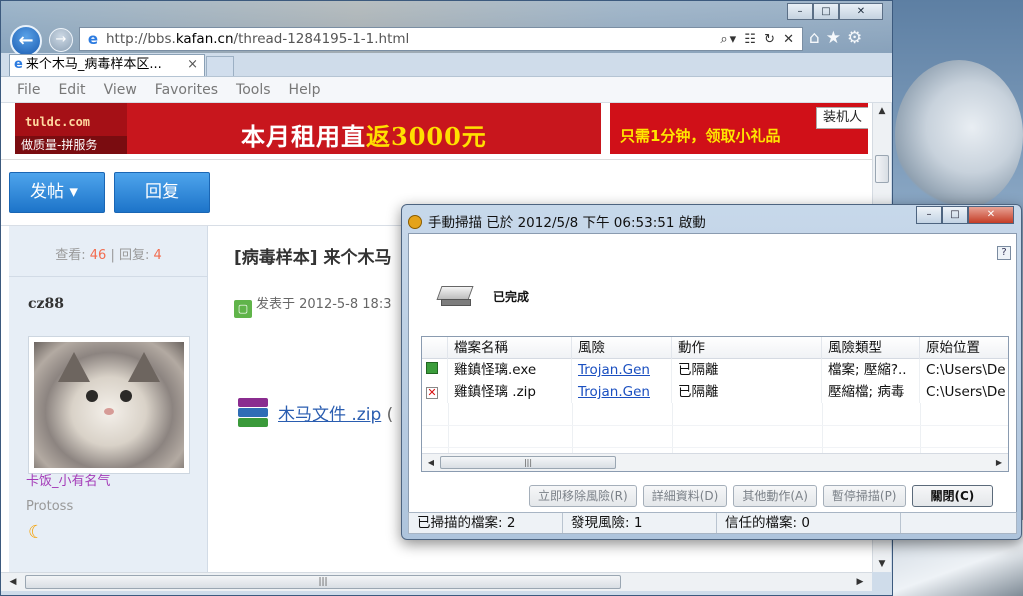 The image size is (1023, 596). What do you see at coordinates (583, 496) in the screenshot?
I see `remove-risks-button: 立即移除風險(R)` at bounding box center [583, 496].